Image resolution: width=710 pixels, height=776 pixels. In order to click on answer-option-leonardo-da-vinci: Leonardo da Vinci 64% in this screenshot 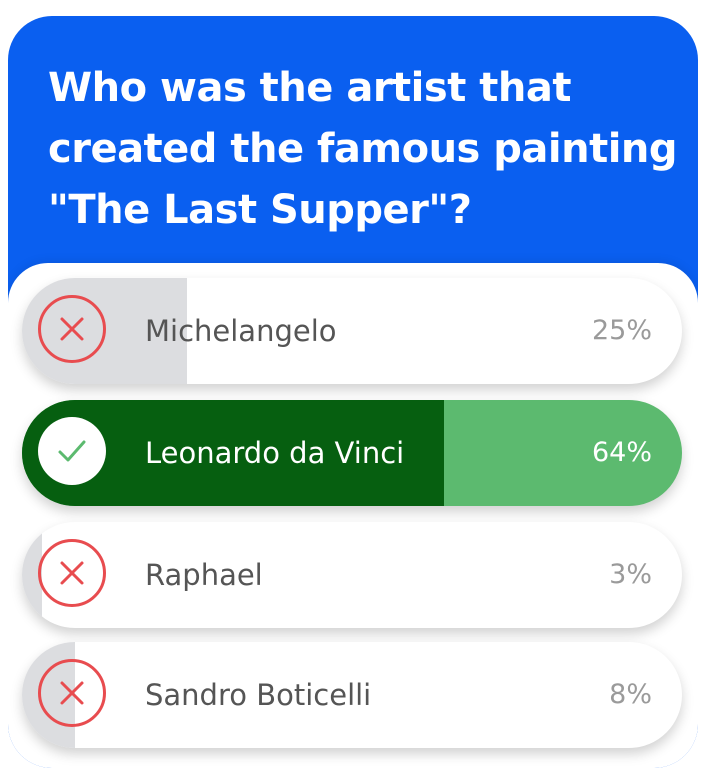, I will do `click(352, 453)`.